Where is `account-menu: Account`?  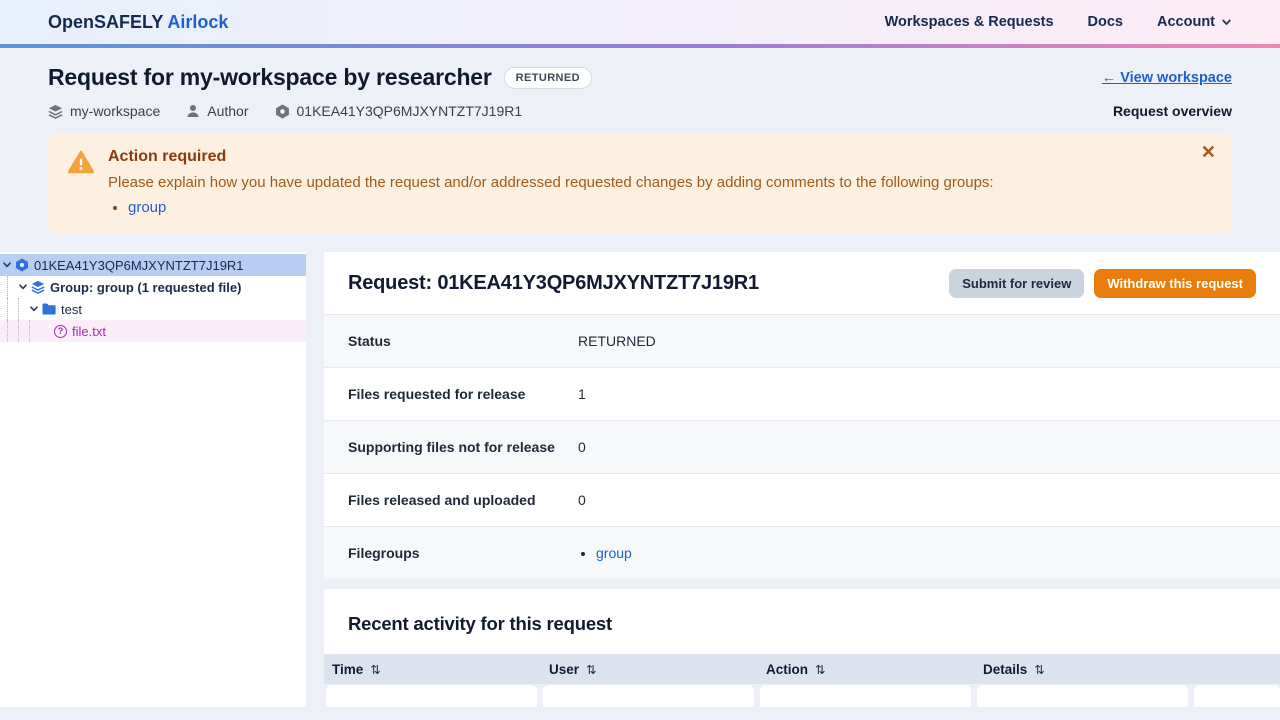 account-menu: Account is located at coordinates (1194, 22).